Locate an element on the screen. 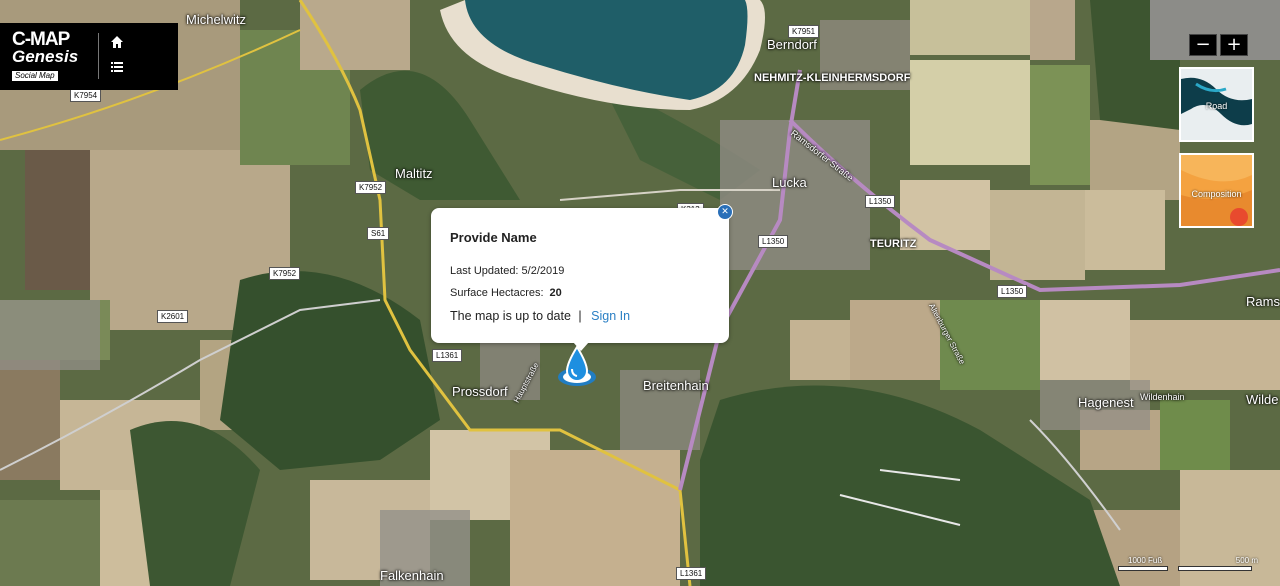 This screenshot has width=1280, height=586. popup-hectares-label: Surface Hectacres: is located at coordinates (497, 293).